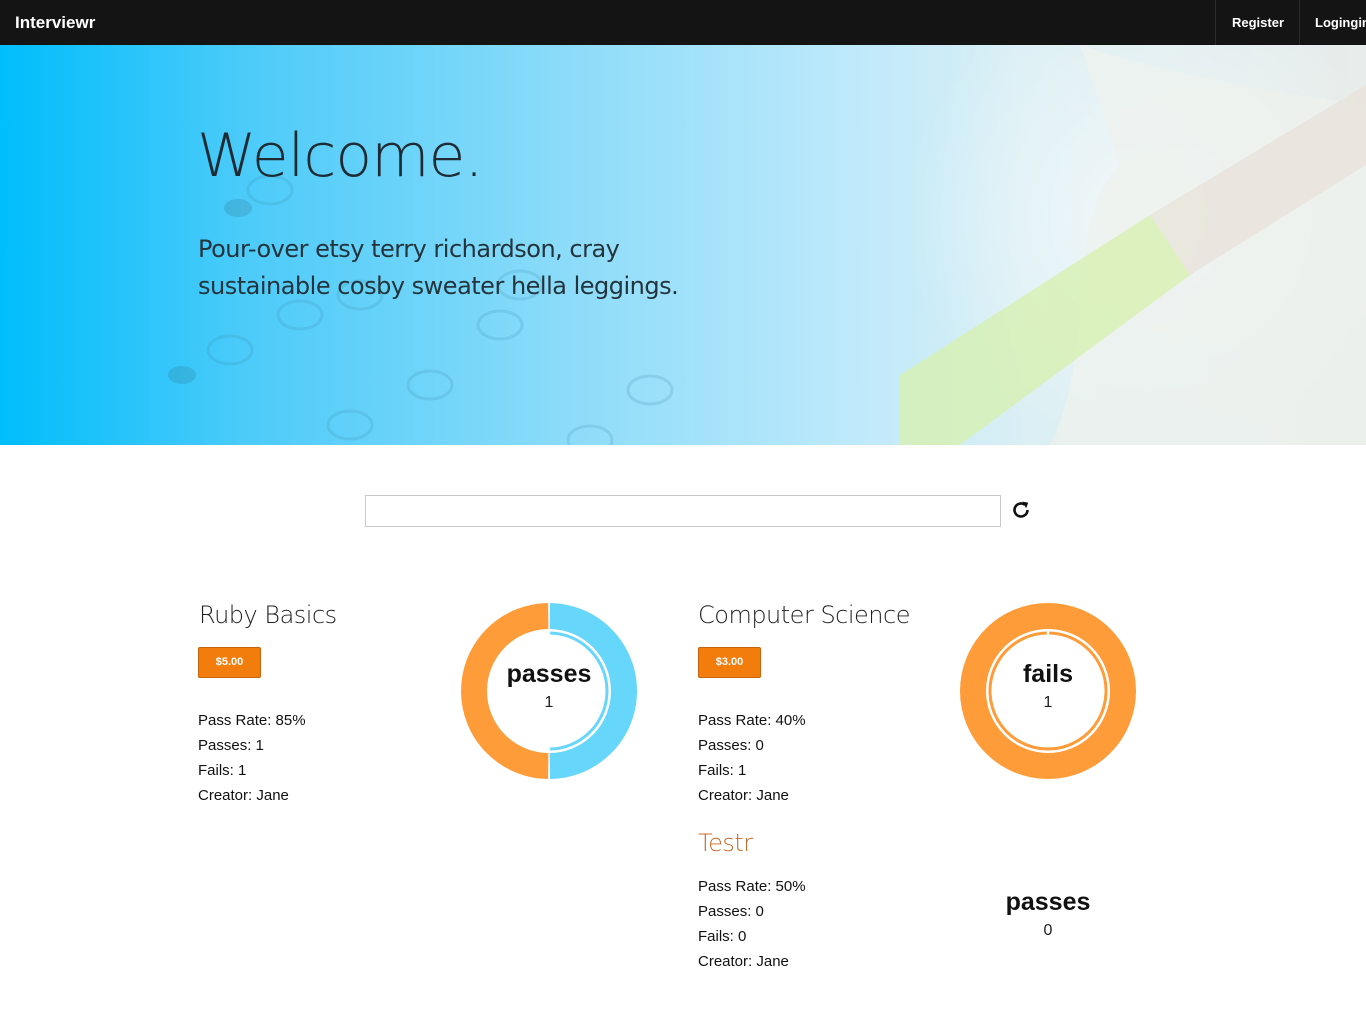  I want to click on login-link: Logingin, so click(1332, 22).